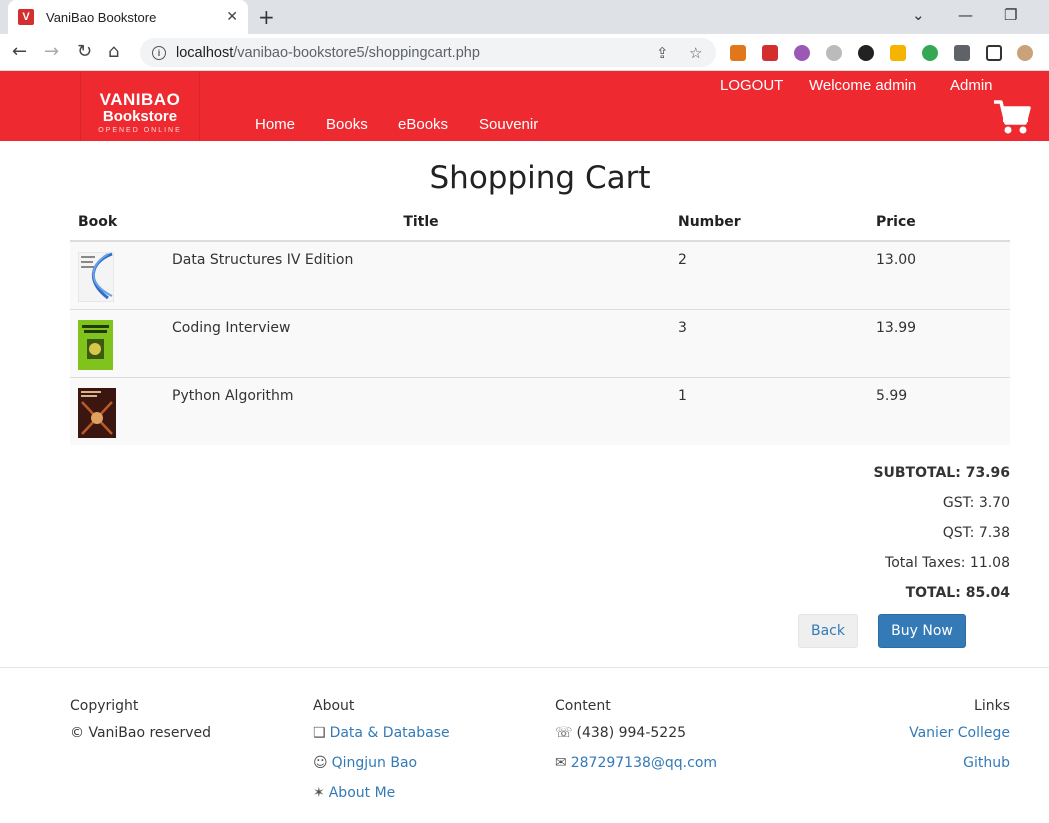 This screenshot has height=823, width=1049. I want to click on footer-divider, so click(524, 667).